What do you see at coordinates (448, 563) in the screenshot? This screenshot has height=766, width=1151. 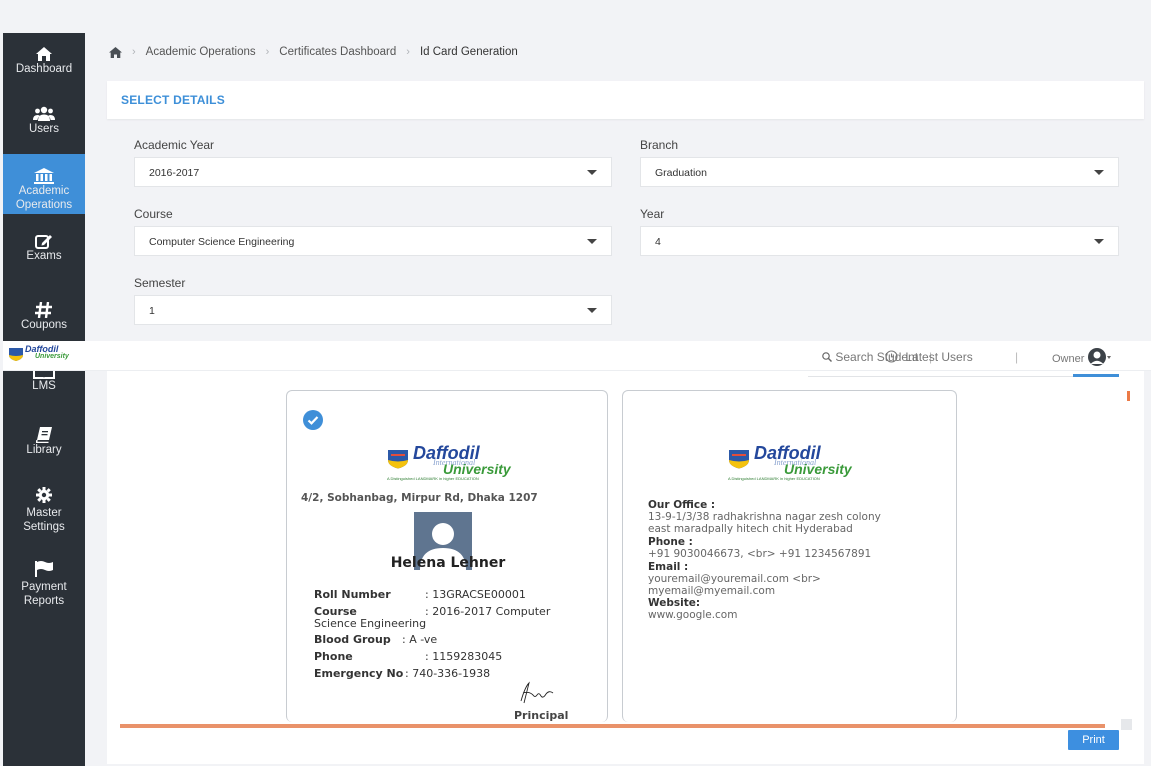 I see `student-name: Helena Lehner` at bounding box center [448, 563].